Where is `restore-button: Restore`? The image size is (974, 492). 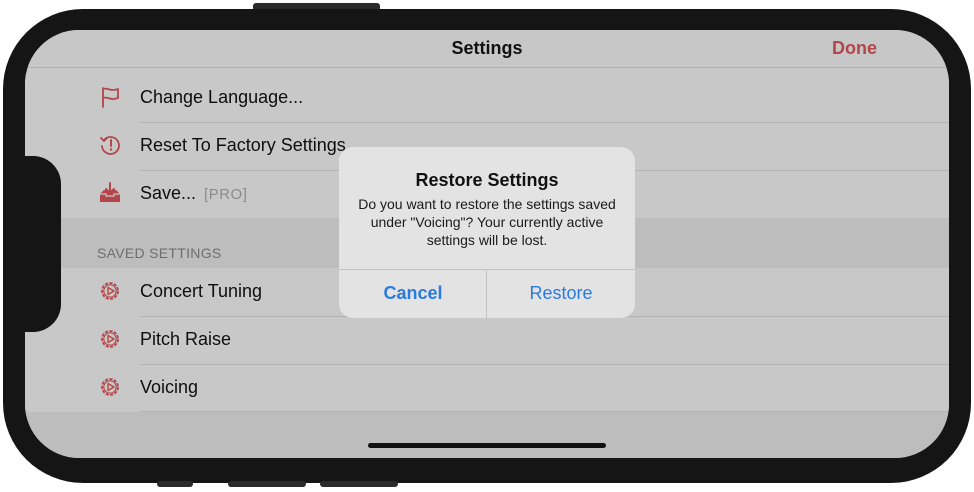
restore-button: Restore is located at coordinates (561, 293).